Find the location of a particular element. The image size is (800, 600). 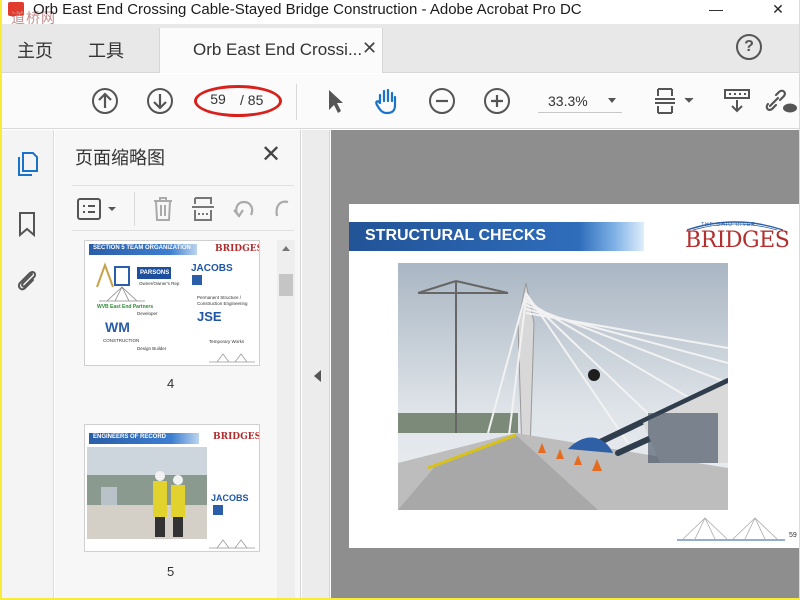

parsons-logo: PARSONS is located at coordinates (154, 273).